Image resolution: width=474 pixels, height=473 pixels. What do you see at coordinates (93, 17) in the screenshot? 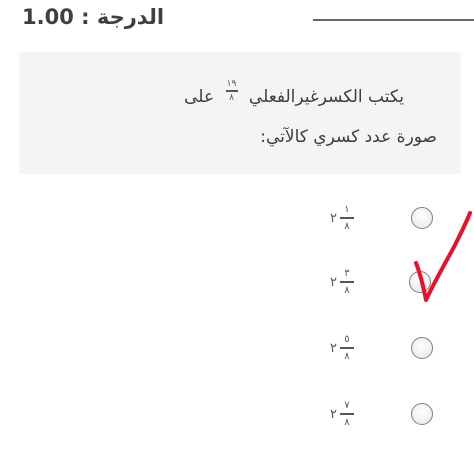
I see `grade-label: الدرجة : 1.00` at bounding box center [93, 17].